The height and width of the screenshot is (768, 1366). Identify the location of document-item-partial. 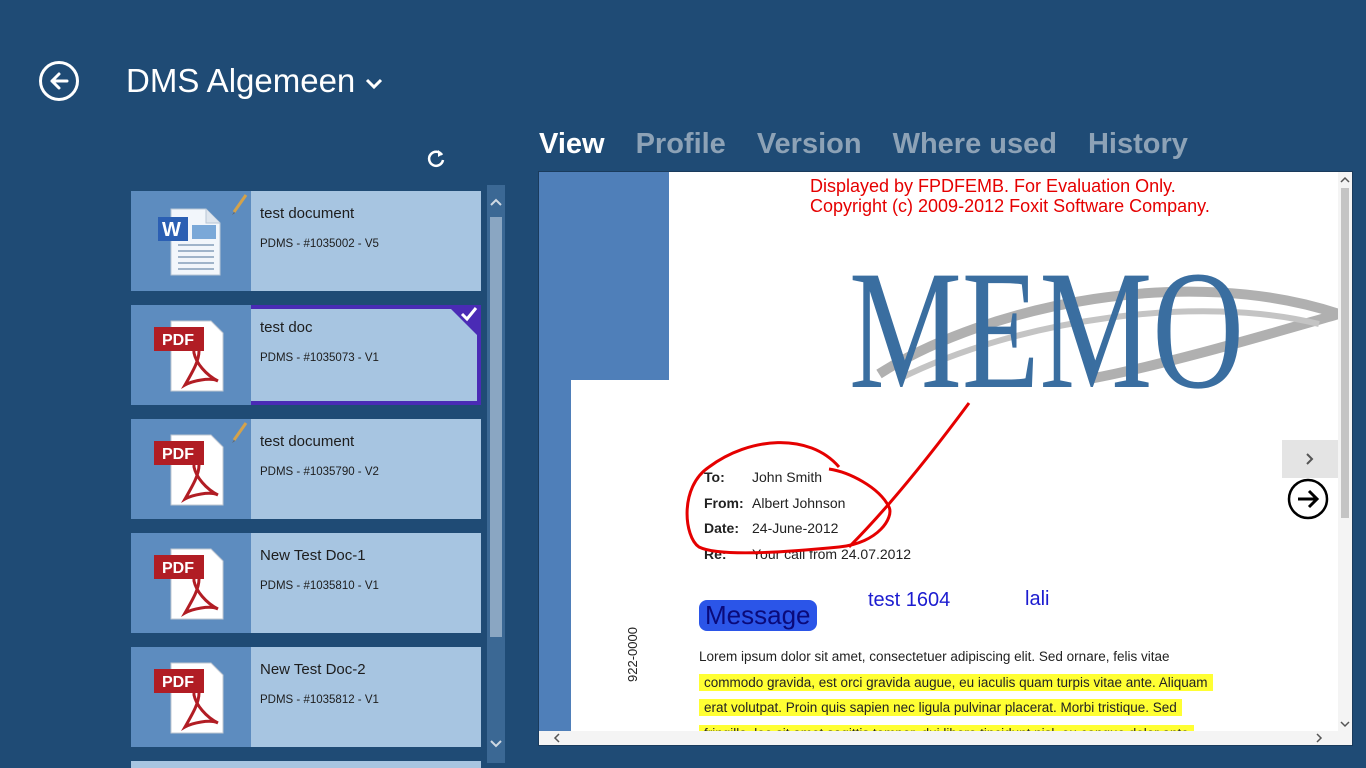
(306, 764).